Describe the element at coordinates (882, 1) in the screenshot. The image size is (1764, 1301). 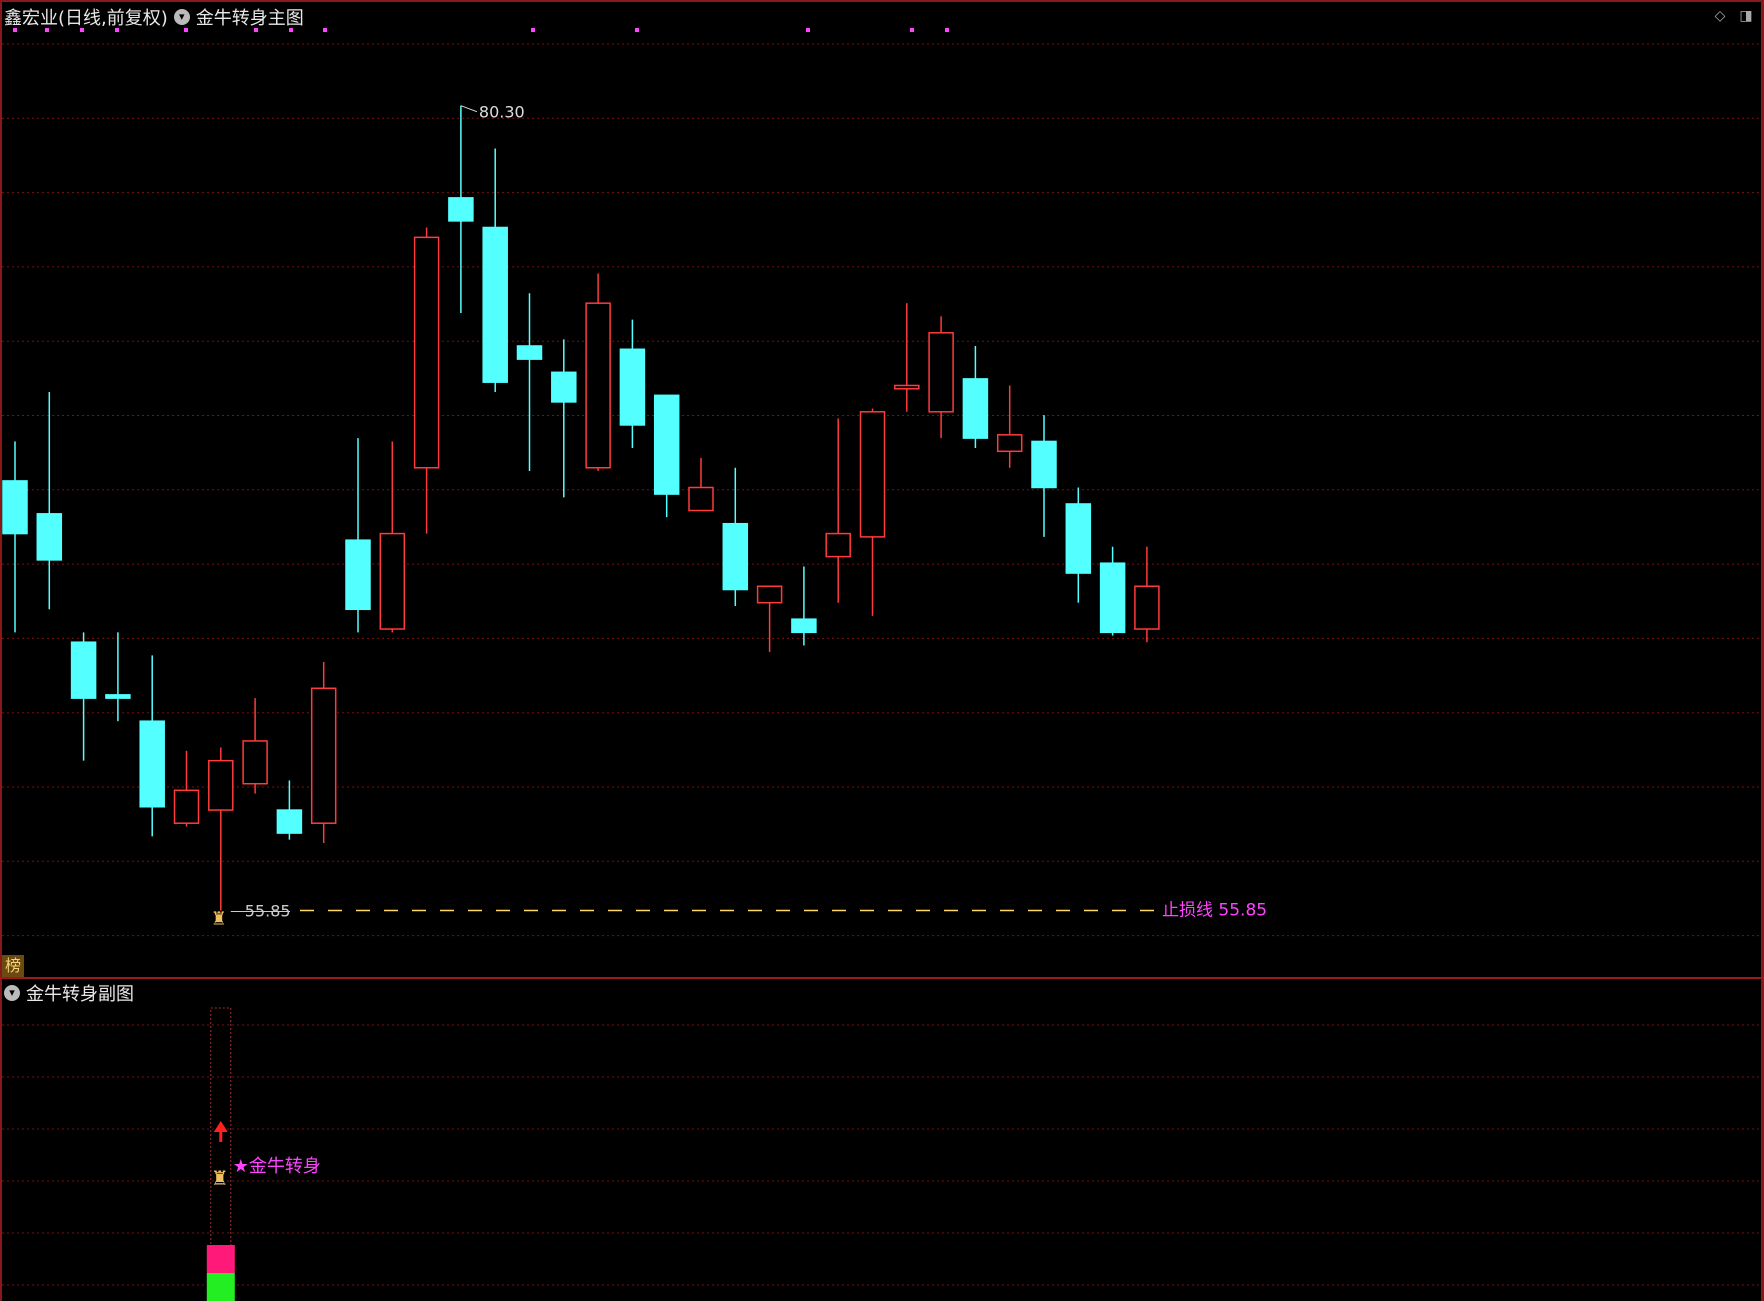
I see `top-border` at that location.